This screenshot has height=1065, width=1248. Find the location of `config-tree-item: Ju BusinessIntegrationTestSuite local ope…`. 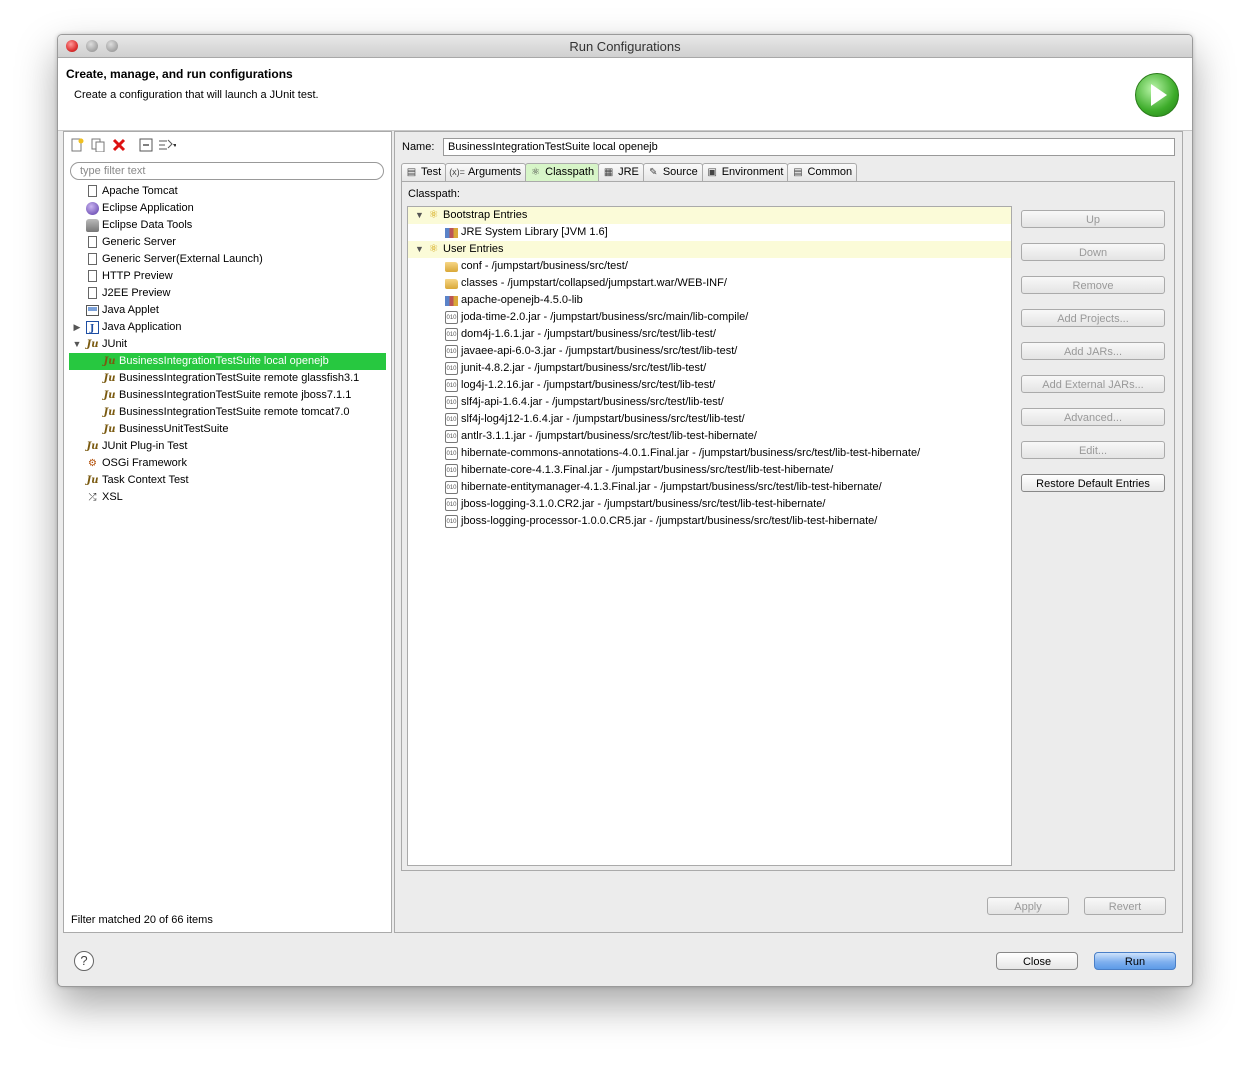

config-tree-item: Ju BusinessIntegrationTestSuite local ope… is located at coordinates (227, 361).